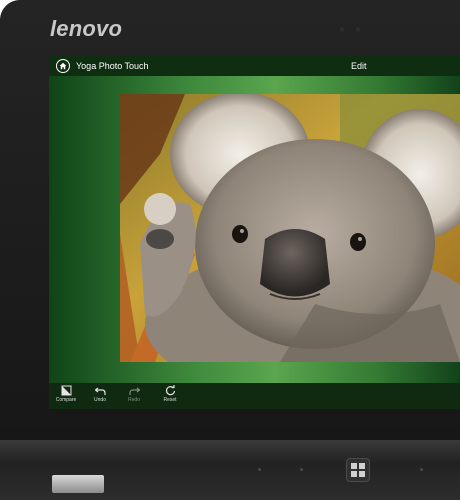 The height and width of the screenshot is (500, 460). I want to click on redo-button: Redo, so click(134, 394).